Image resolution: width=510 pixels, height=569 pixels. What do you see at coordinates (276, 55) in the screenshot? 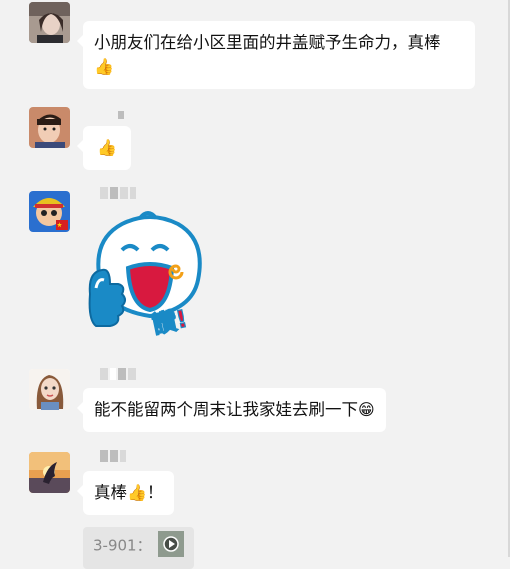
I see `message-bubble: 小朋友们在给小区里面的井盖赋予生命力，真棒 👍` at bounding box center [276, 55].